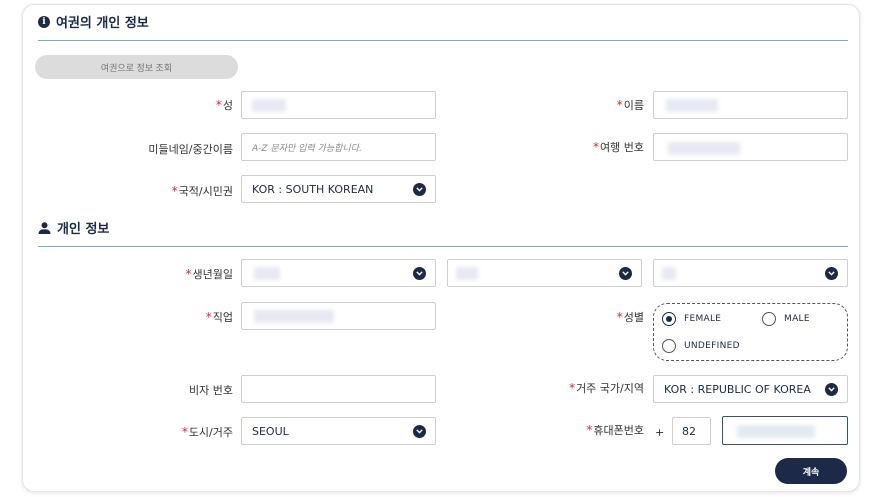  Describe the element at coordinates (338, 105) in the screenshot. I see `surname-input` at that location.